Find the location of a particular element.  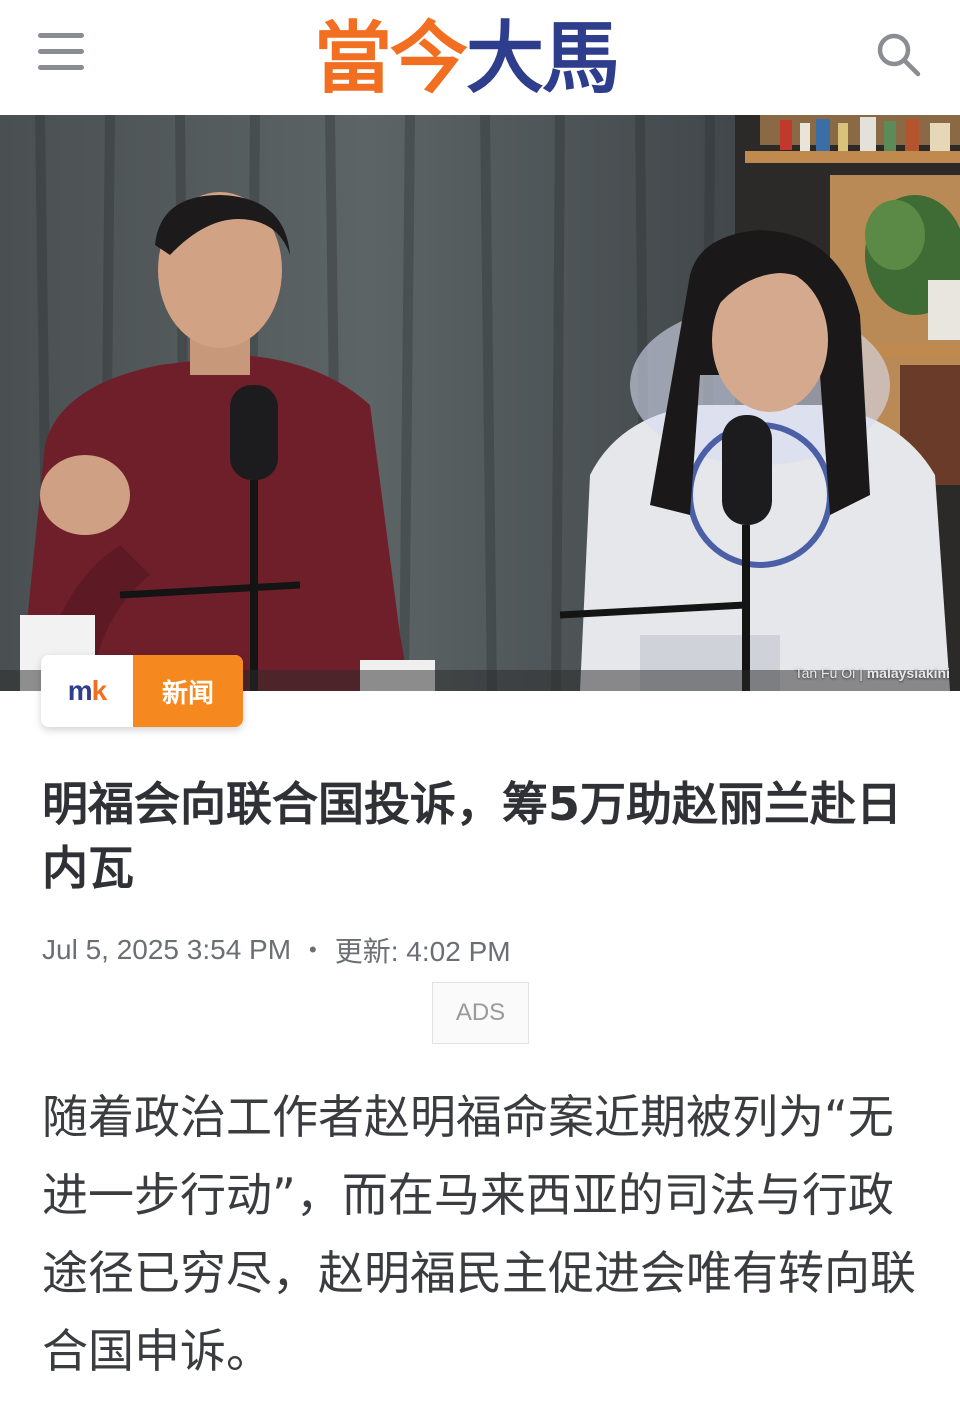

site-logo: 當今 大馬 is located at coordinates (467, 59).